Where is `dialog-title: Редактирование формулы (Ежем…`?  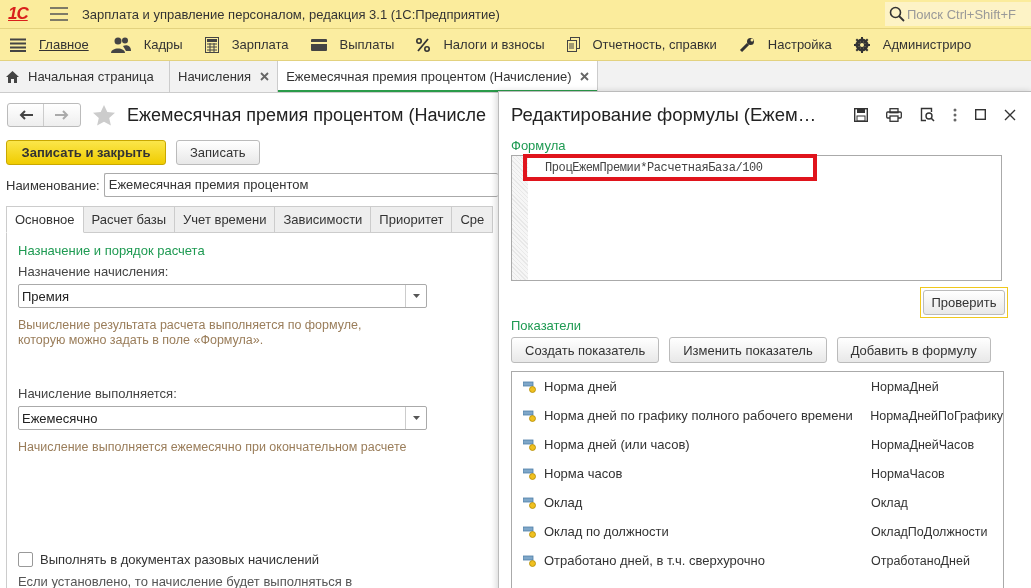
dialog-title: Редактирование формулы (Ежем… is located at coordinates (664, 114).